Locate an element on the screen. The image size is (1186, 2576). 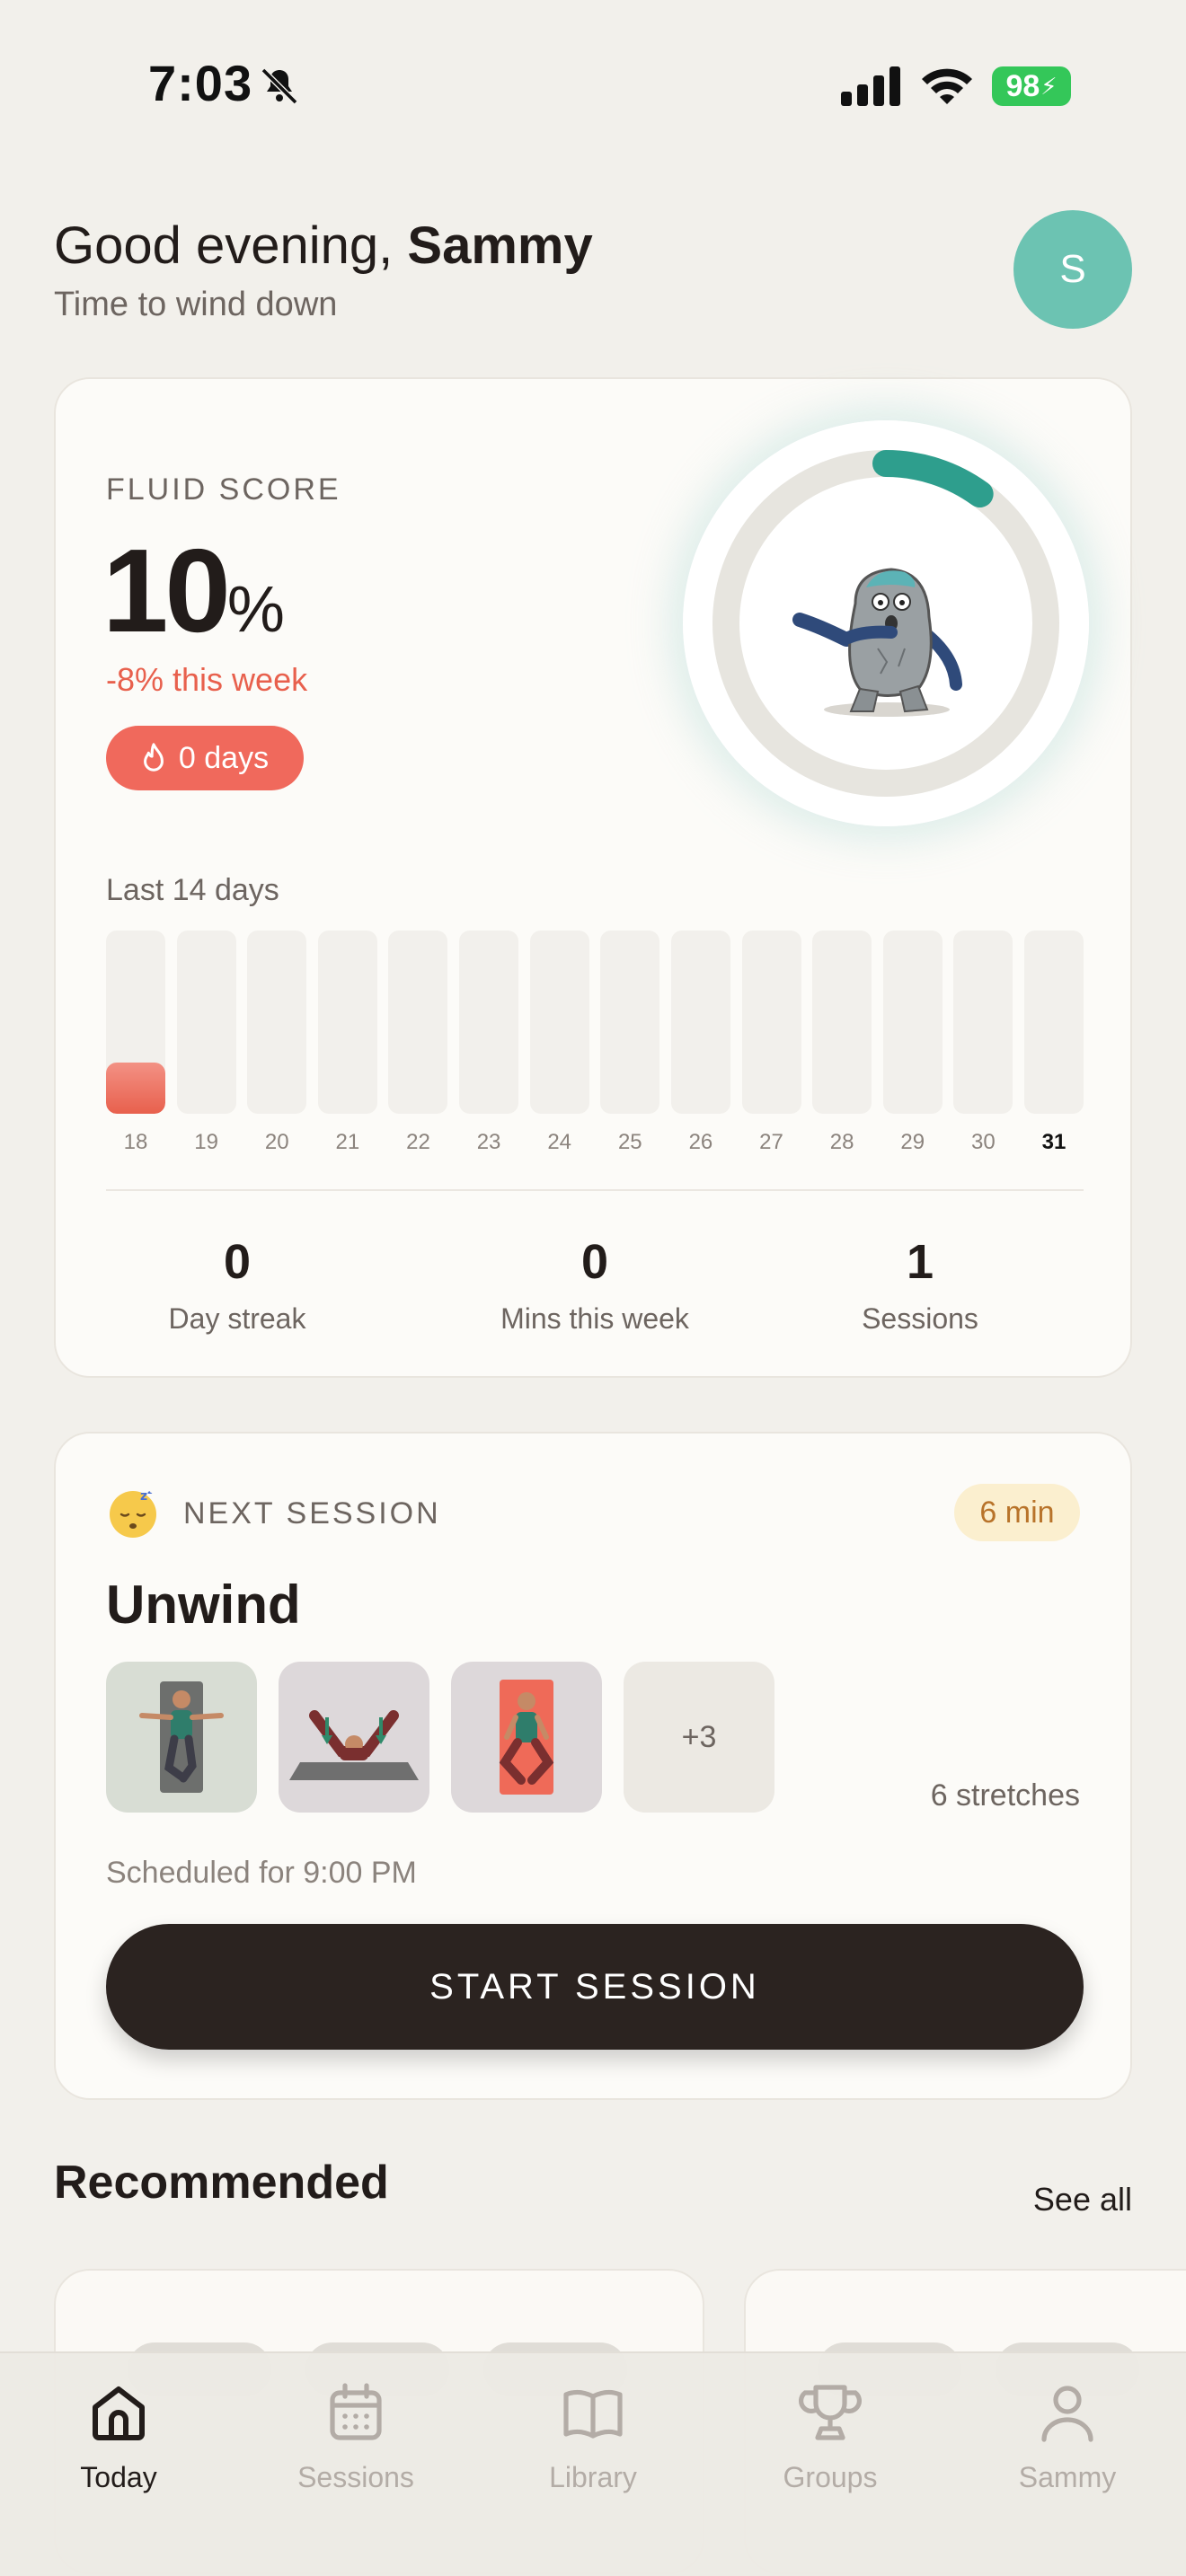
tab-bar: Today Sessions Library Groups Sammy is located at coordinates (593, 2463).